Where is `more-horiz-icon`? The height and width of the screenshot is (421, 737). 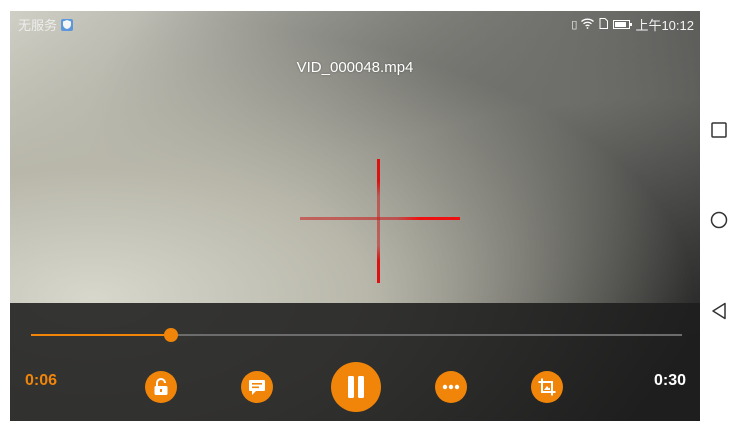 more-horiz-icon is located at coordinates (451, 387).